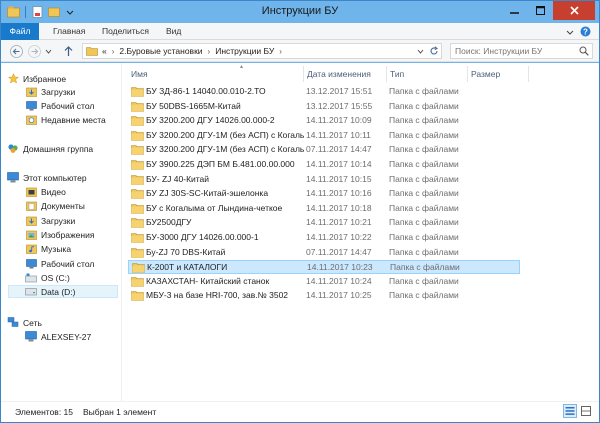 This screenshot has height=423, width=600. What do you see at coordinates (160, 51) in the screenshot?
I see `breadcrumb-drilling-rigs: 2.Буровые установки` at bounding box center [160, 51].